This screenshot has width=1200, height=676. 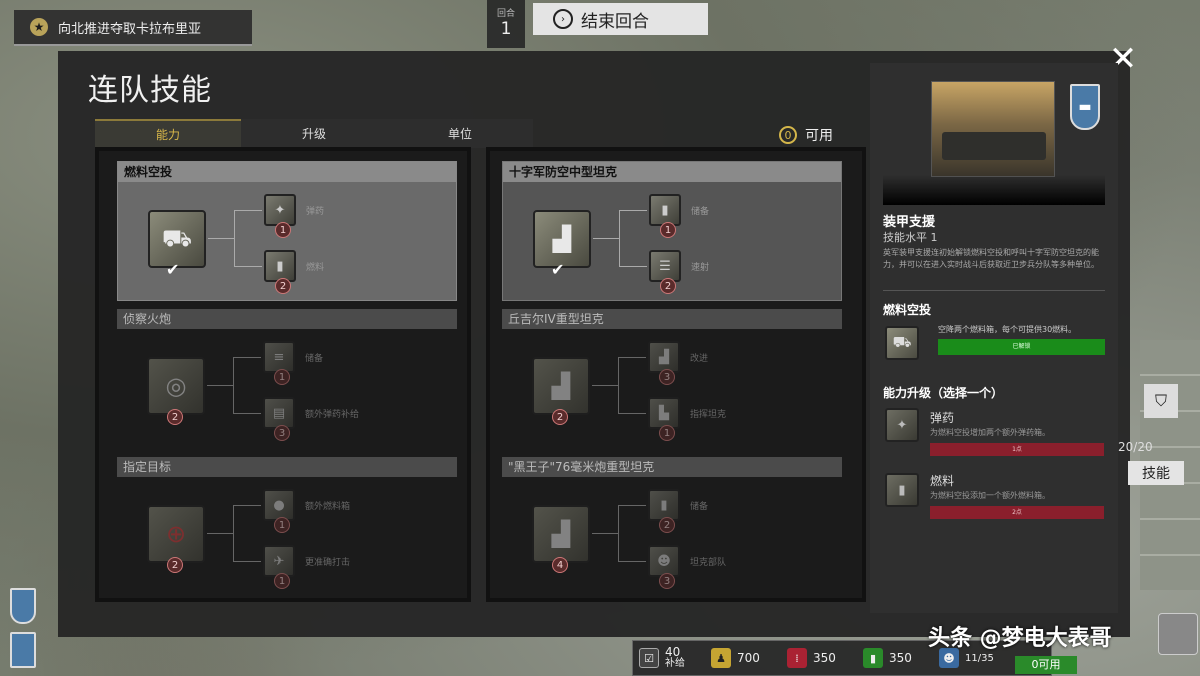 I want to click on skill-card-title: 丘吉尔IV重型坦克, so click(x=672, y=319).